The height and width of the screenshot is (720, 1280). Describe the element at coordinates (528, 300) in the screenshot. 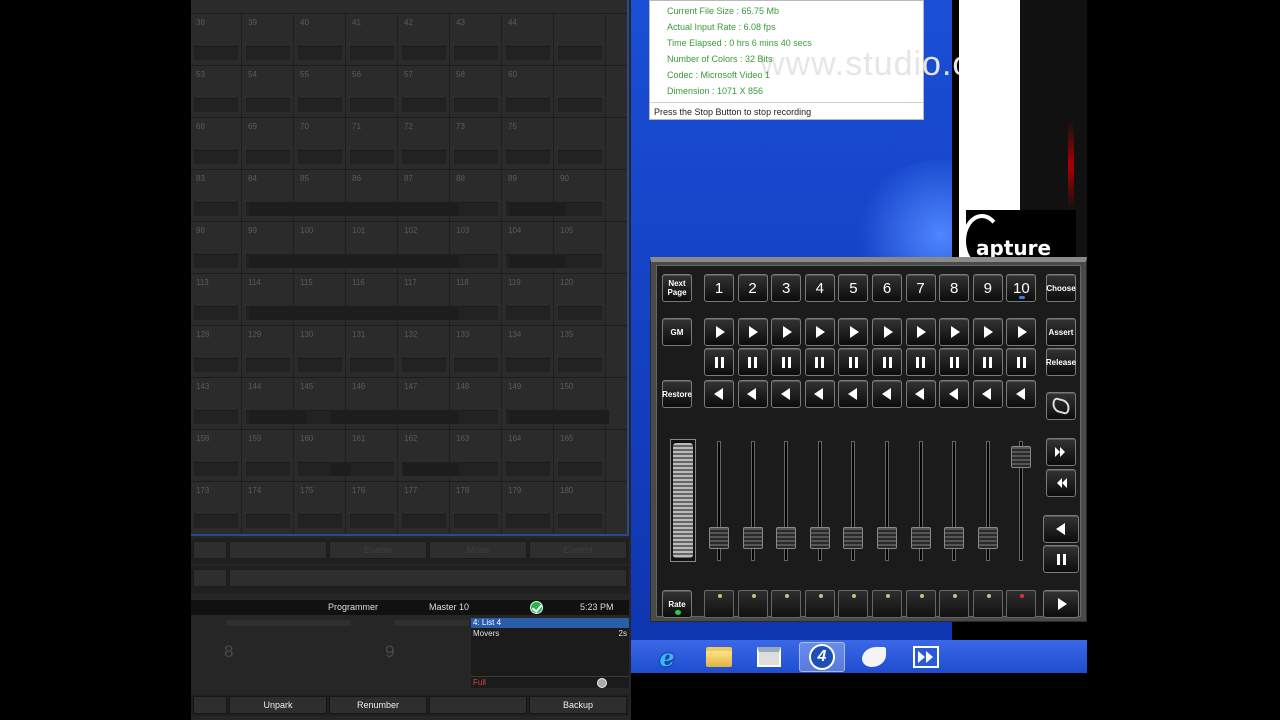

I see `grid-cell: 119` at that location.